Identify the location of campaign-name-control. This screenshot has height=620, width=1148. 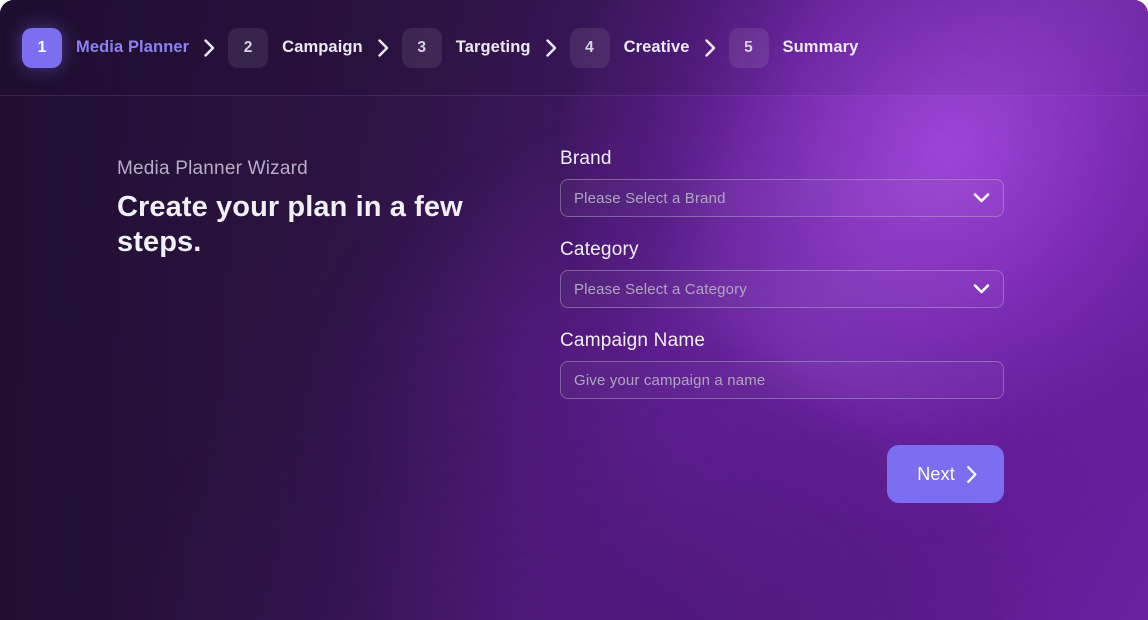
(782, 380).